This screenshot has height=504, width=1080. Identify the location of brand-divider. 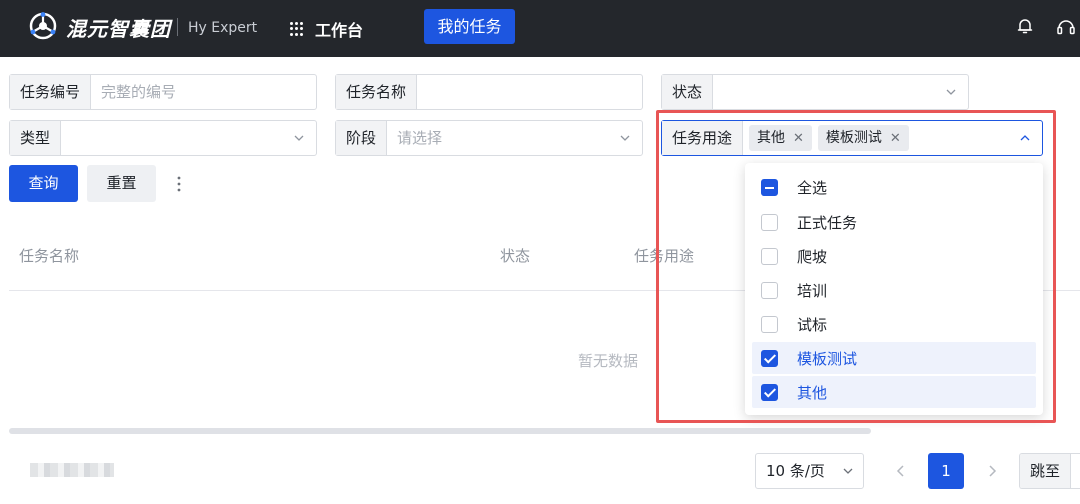
(177, 27).